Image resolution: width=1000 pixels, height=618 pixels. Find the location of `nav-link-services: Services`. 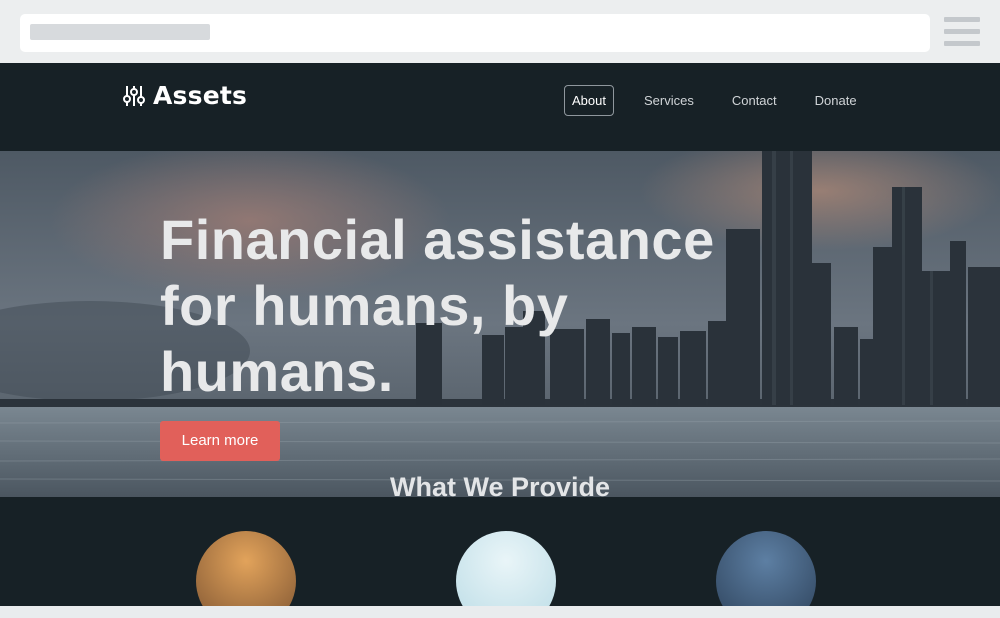

nav-link-services: Services is located at coordinates (669, 100).